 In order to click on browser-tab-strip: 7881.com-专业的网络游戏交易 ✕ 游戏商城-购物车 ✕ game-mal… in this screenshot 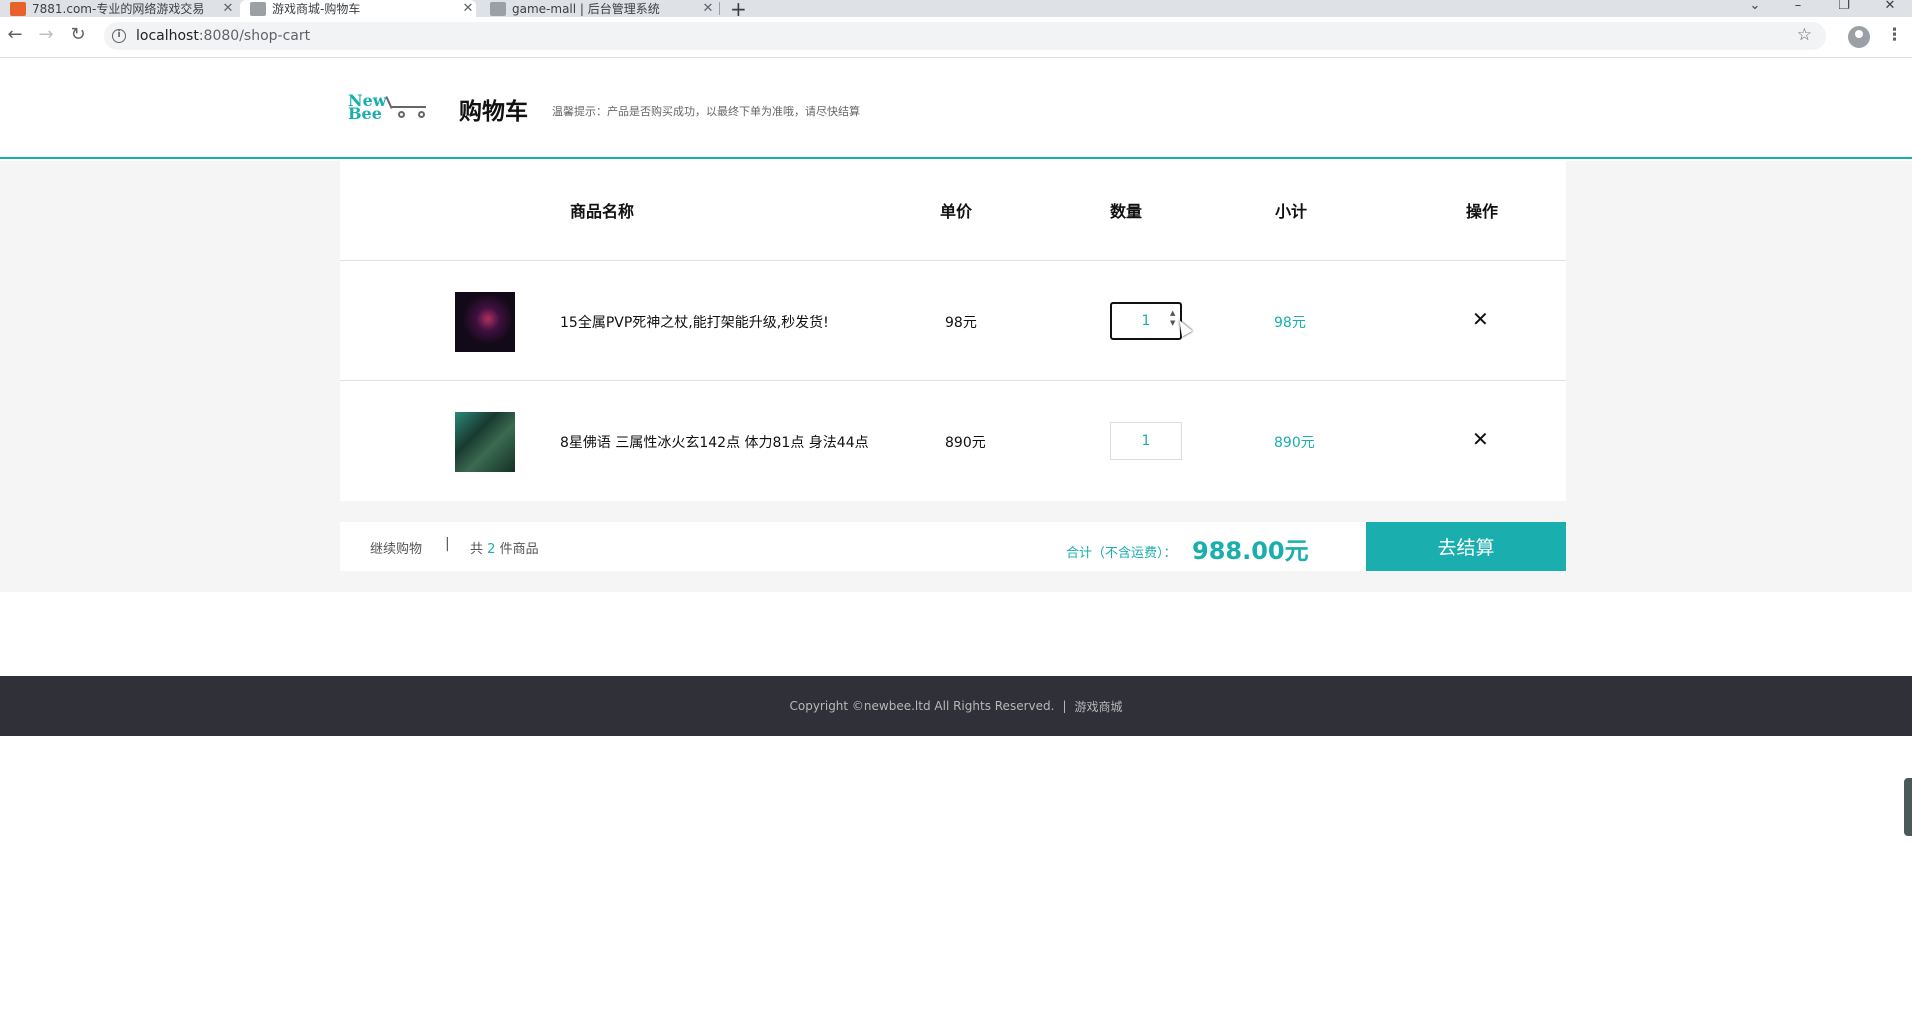, I will do `click(956, 10)`.